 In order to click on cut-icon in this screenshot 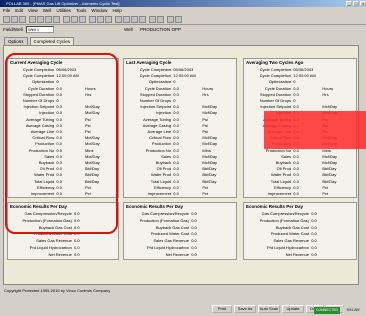, I will do `click(40, 19)`.